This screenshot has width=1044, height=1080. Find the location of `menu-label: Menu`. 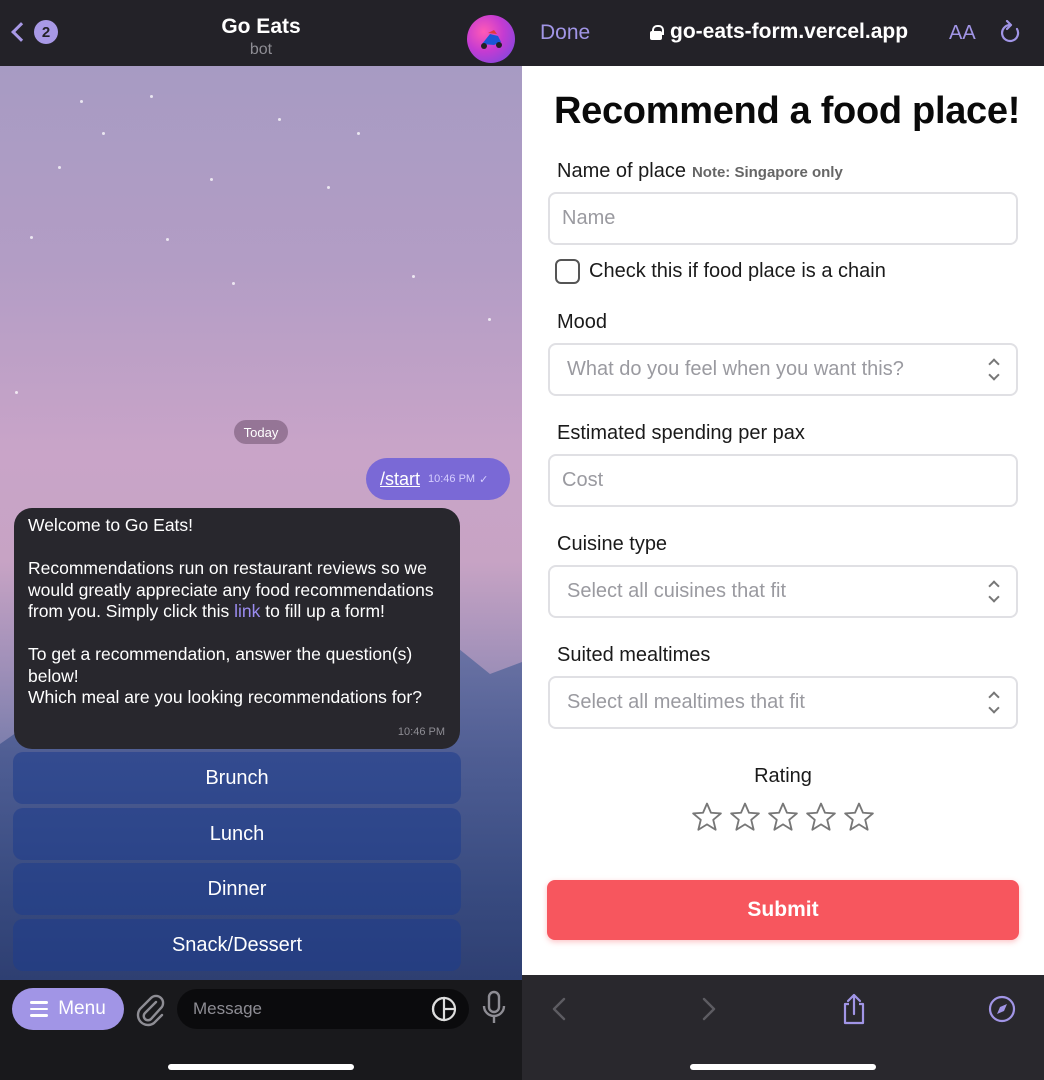

menu-label: Menu is located at coordinates (82, 1008).